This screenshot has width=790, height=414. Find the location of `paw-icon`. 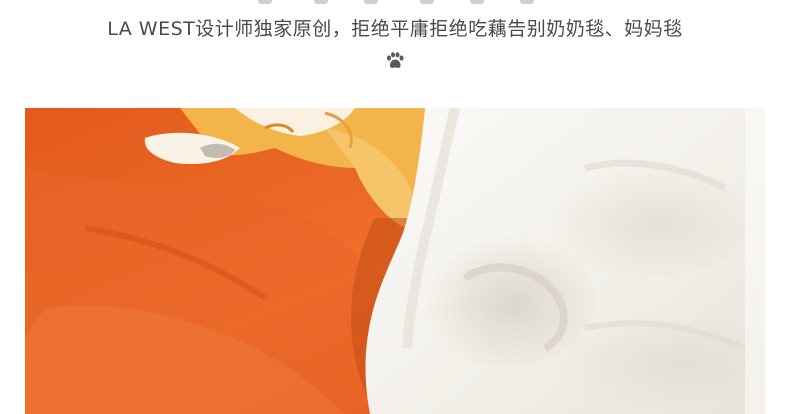

paw-icon is located at coordinates (395, 60).